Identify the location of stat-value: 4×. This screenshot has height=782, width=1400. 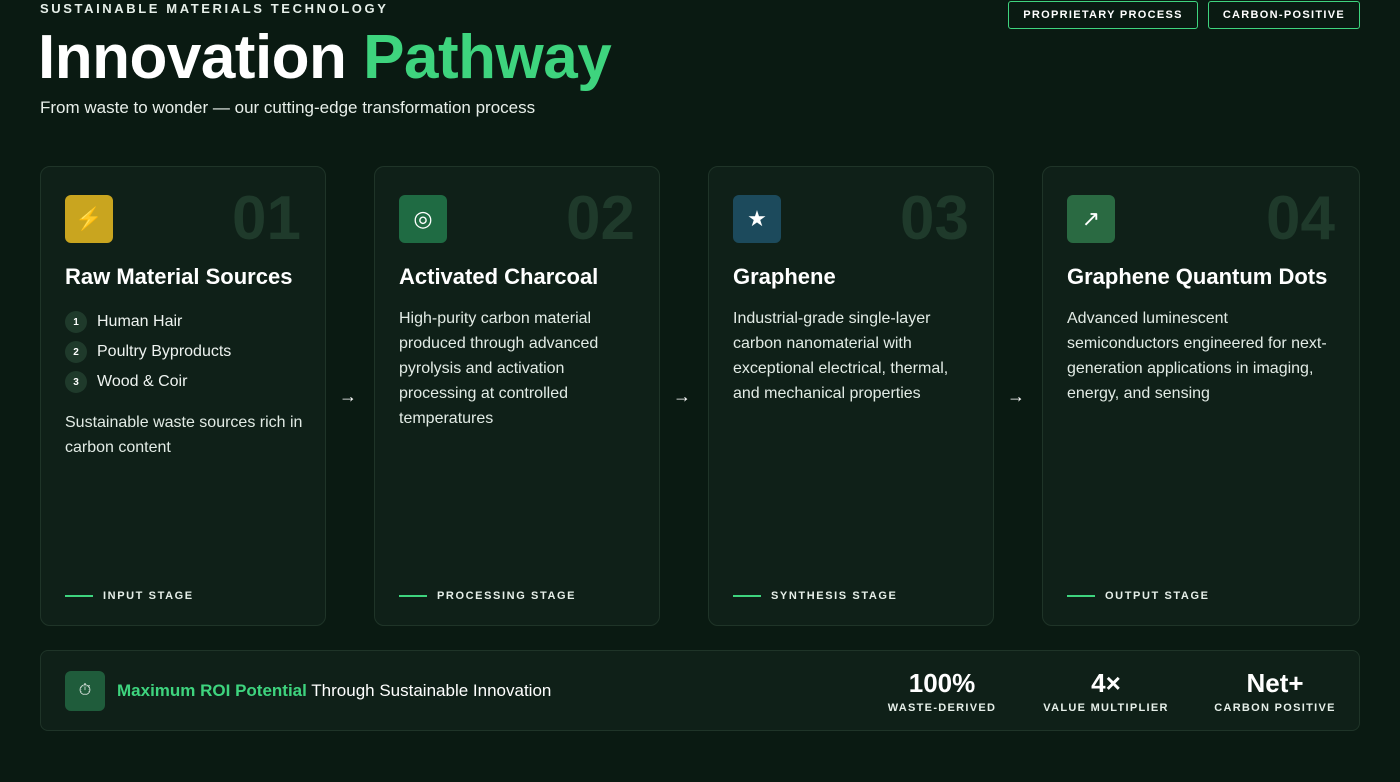
(1106, 683).